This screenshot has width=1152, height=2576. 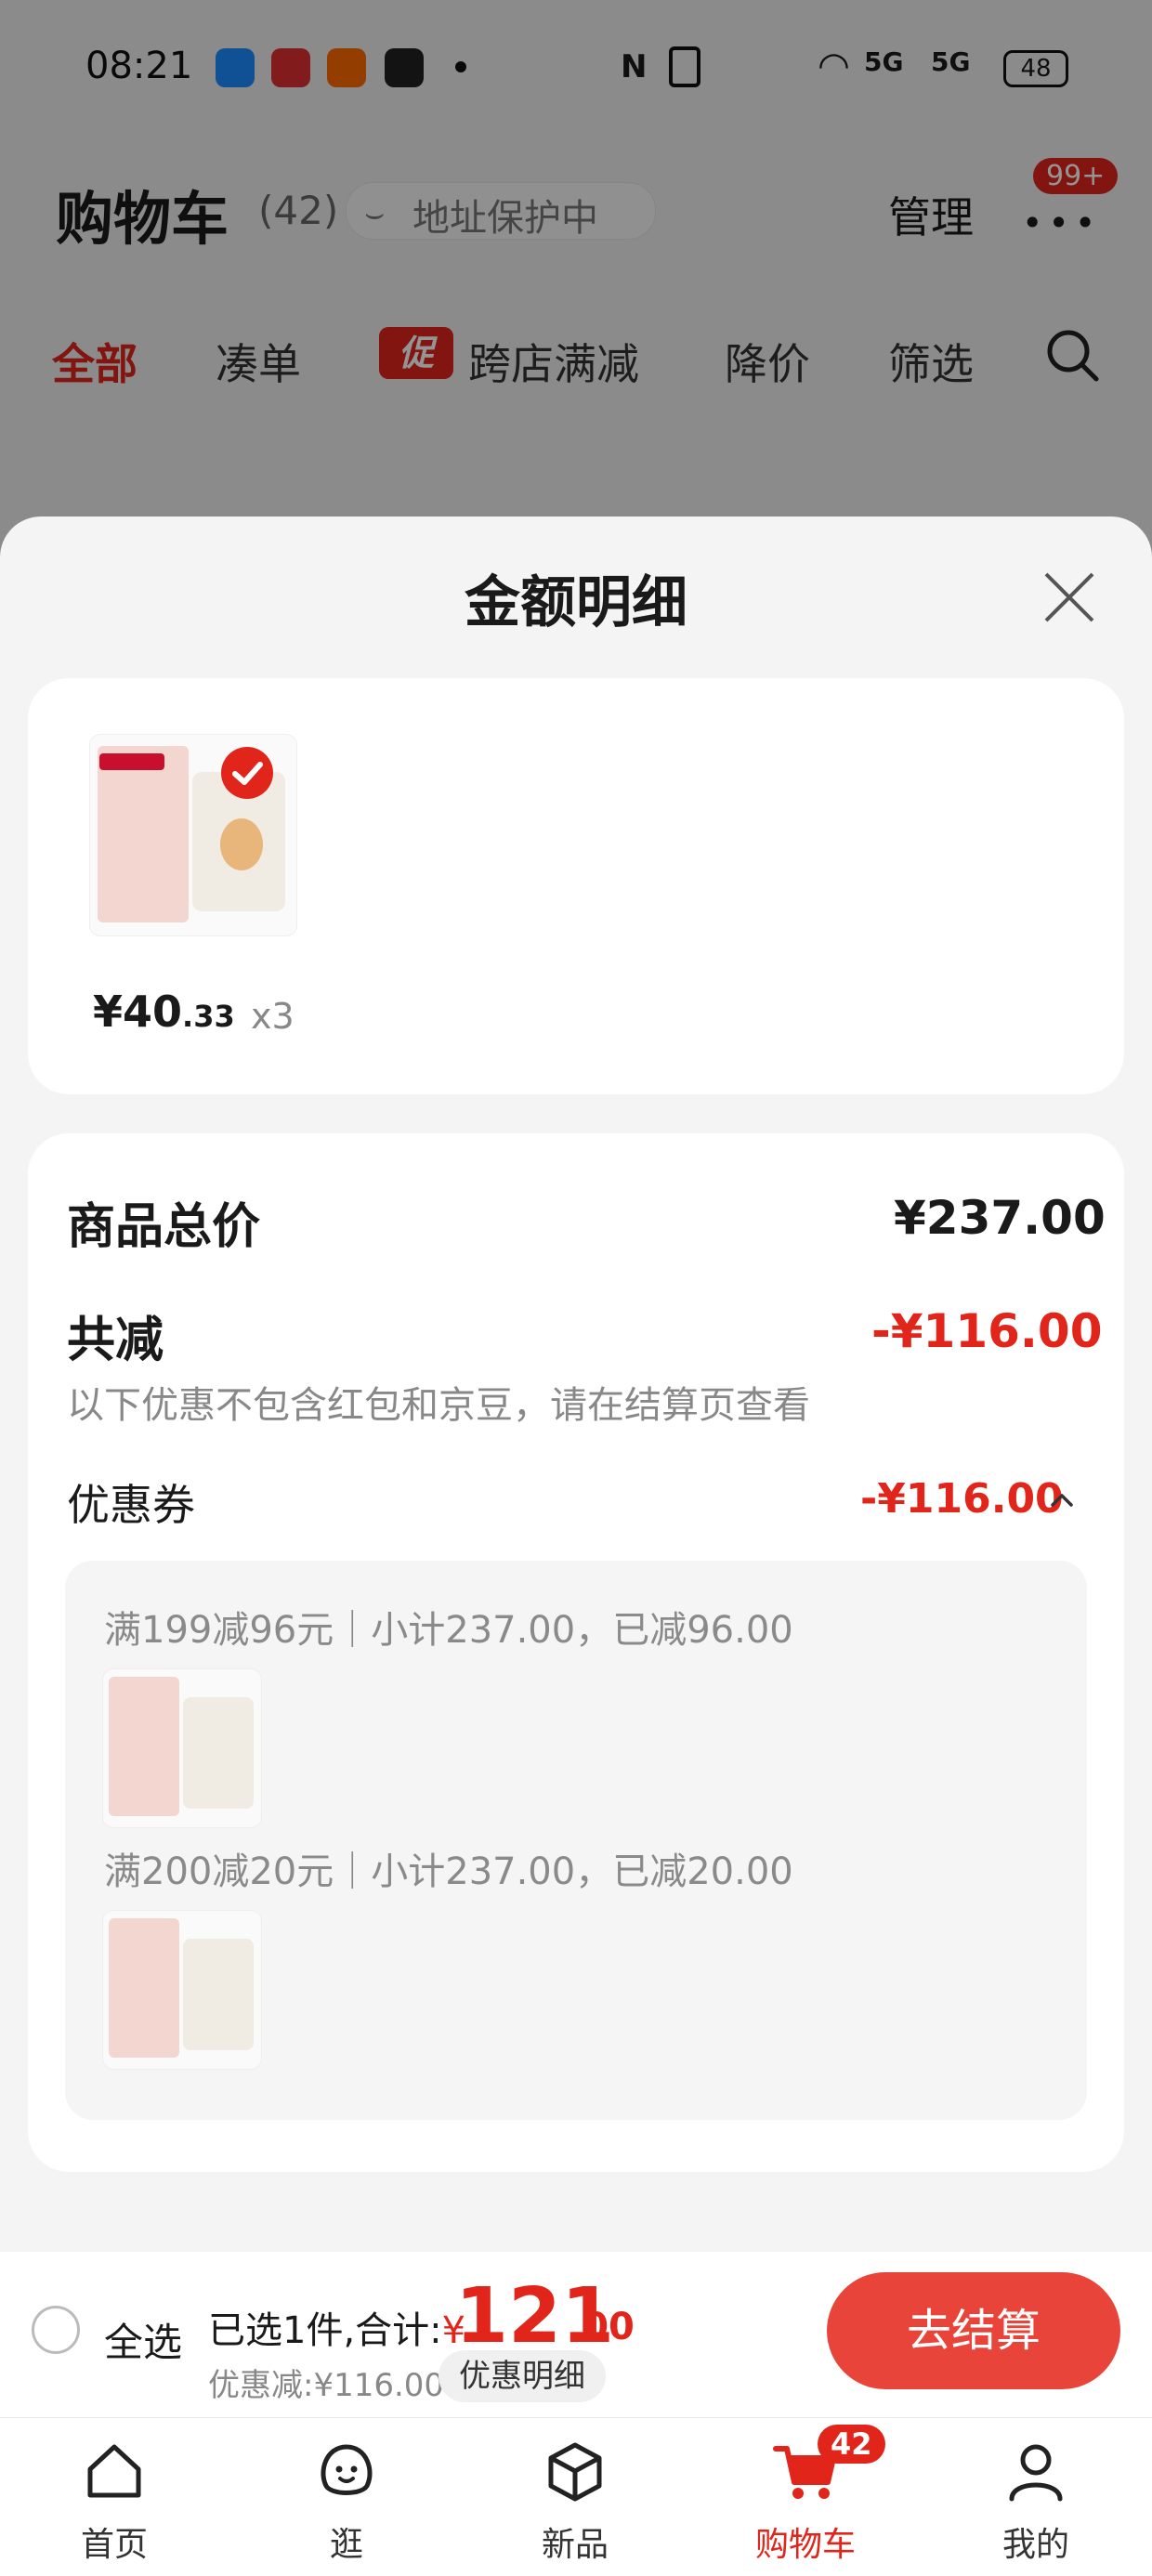 I want to click on box-icon, so click(x=575, y=2472).